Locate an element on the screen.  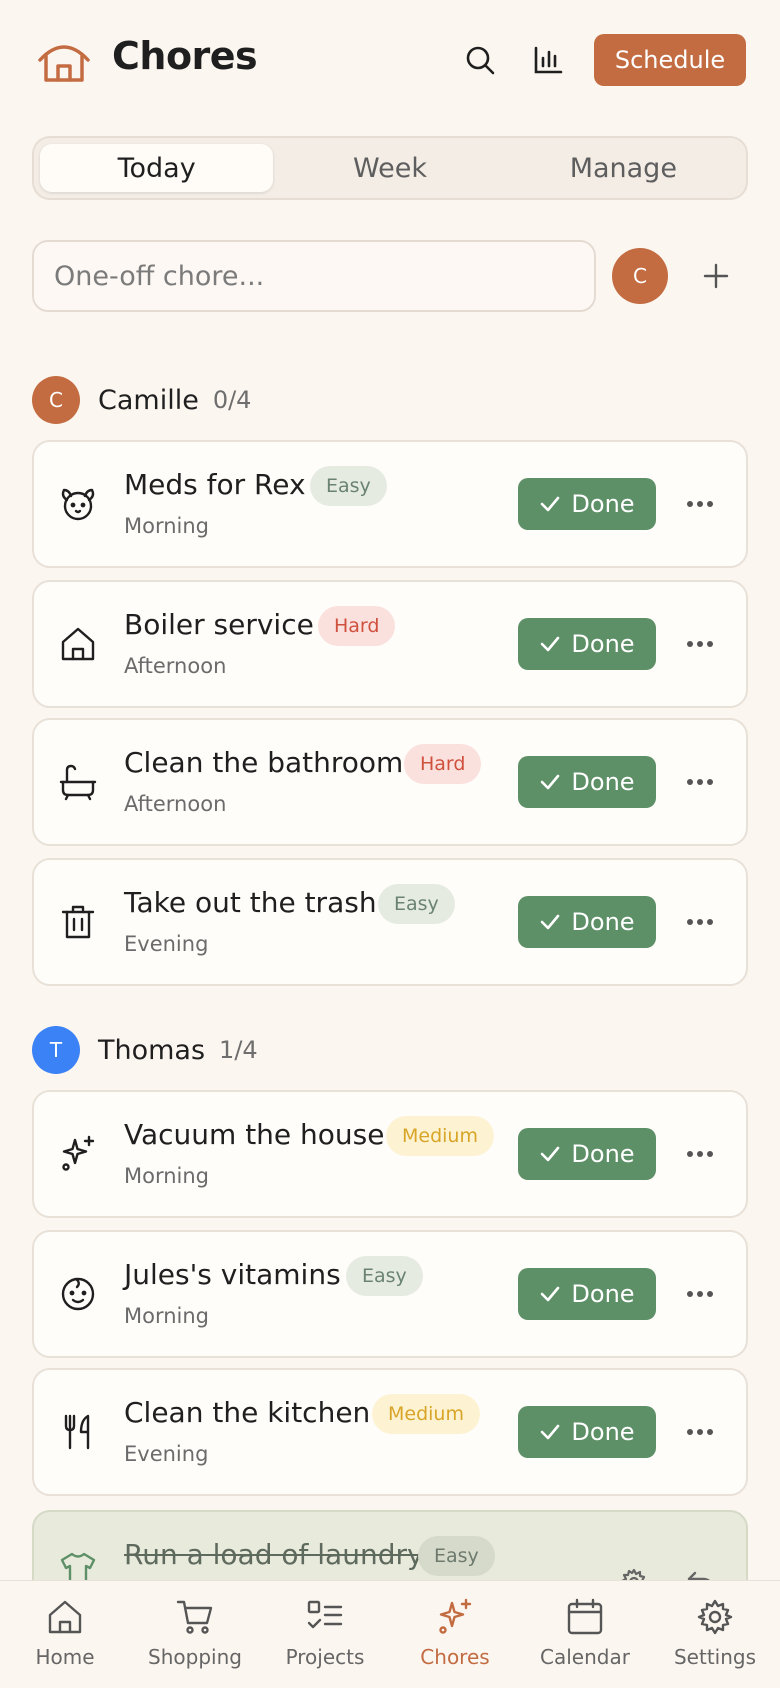
chore-title: Meds for Rex is located at coordinates (215, 484).